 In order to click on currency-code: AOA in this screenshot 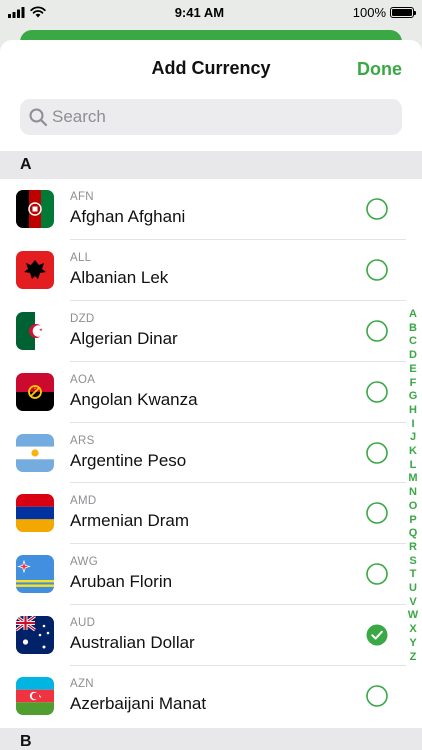, I will do `click(83, 379)`.